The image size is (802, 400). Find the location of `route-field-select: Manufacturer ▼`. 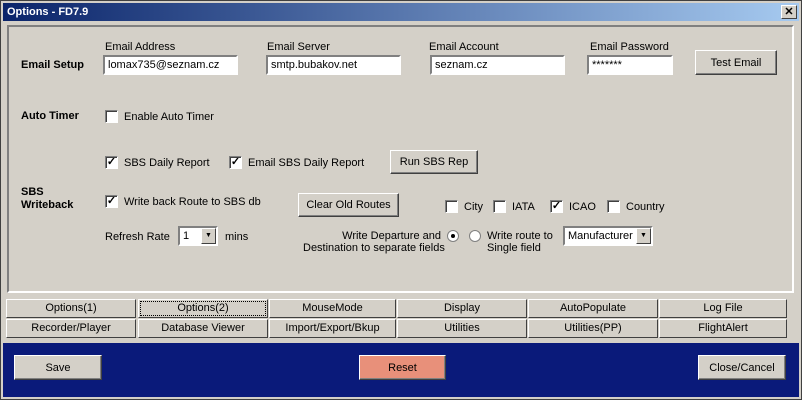

route-field-select: Manufacturer ▼ is located at coordinates (608, 236).